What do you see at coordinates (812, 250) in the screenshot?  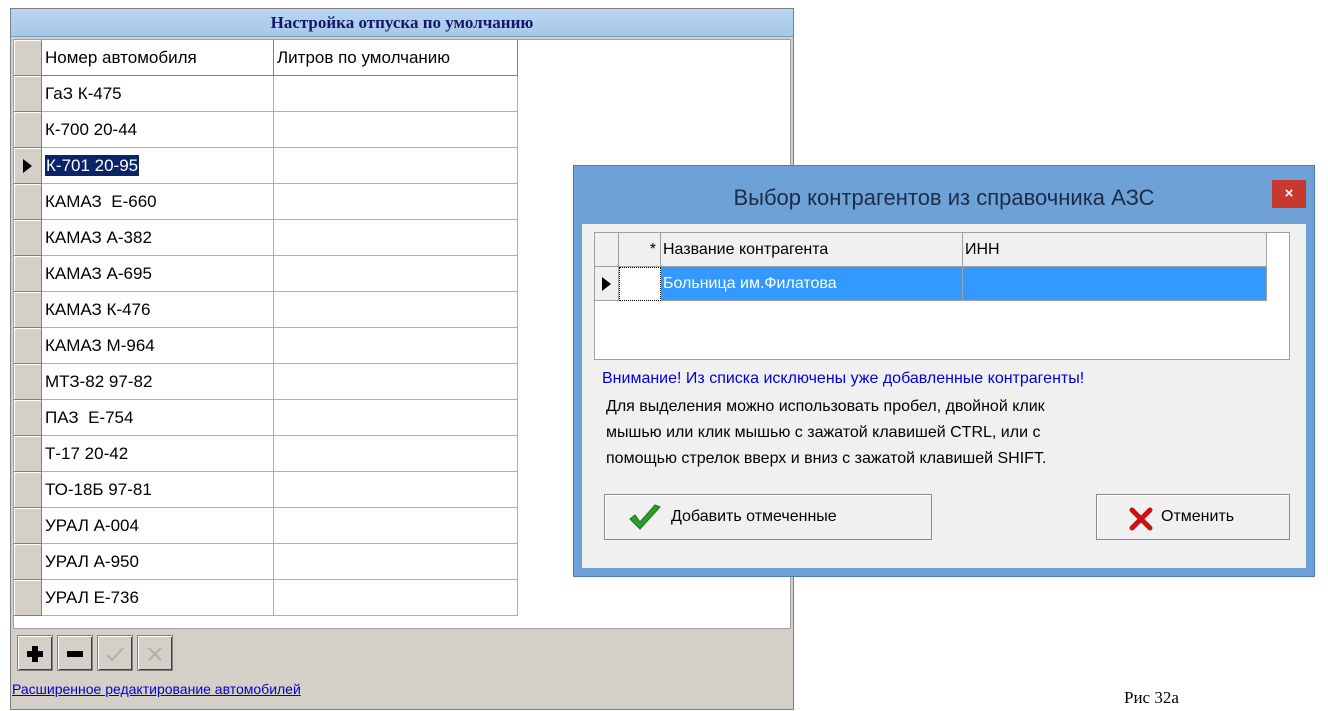 I see `column-header-name: Название контрагента` at bounding box center [812, 250].